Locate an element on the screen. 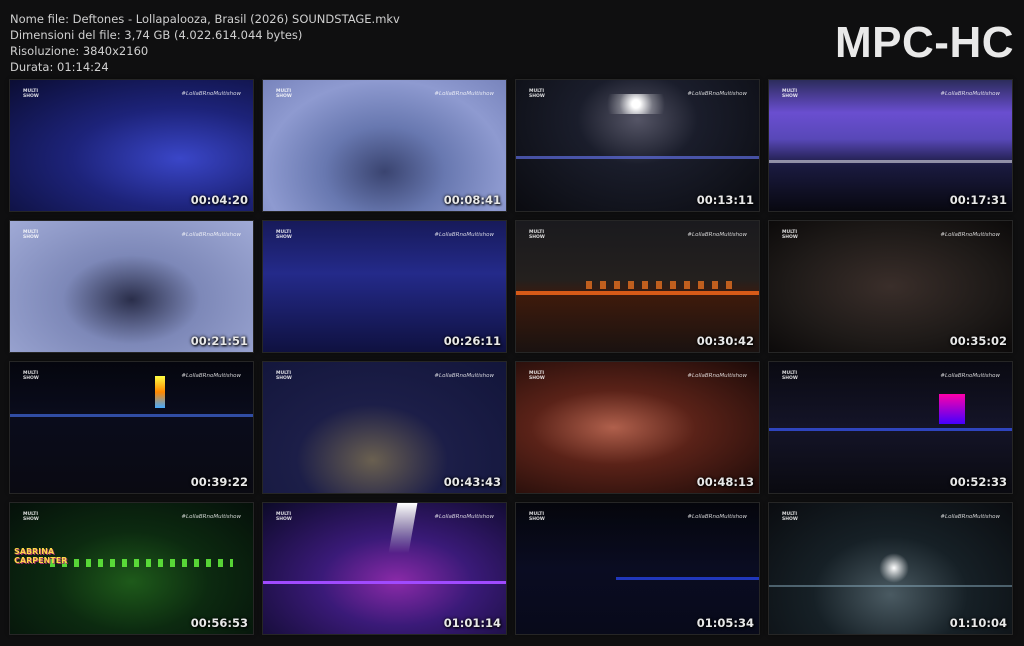 This screenshot has height=646, width=1024. timestamp: 00:30:42 is located at coordinates (725, 341).